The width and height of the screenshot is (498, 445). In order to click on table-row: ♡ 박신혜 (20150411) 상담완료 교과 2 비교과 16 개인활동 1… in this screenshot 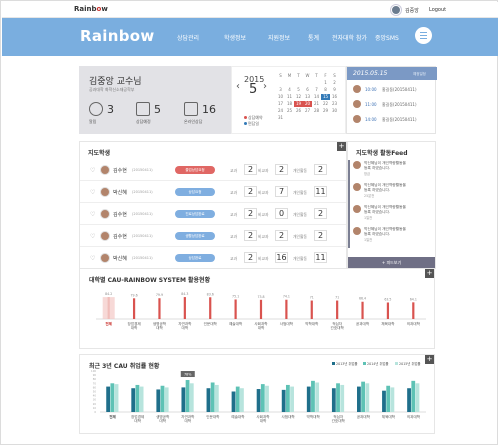, I will do `click(213, 258)`.